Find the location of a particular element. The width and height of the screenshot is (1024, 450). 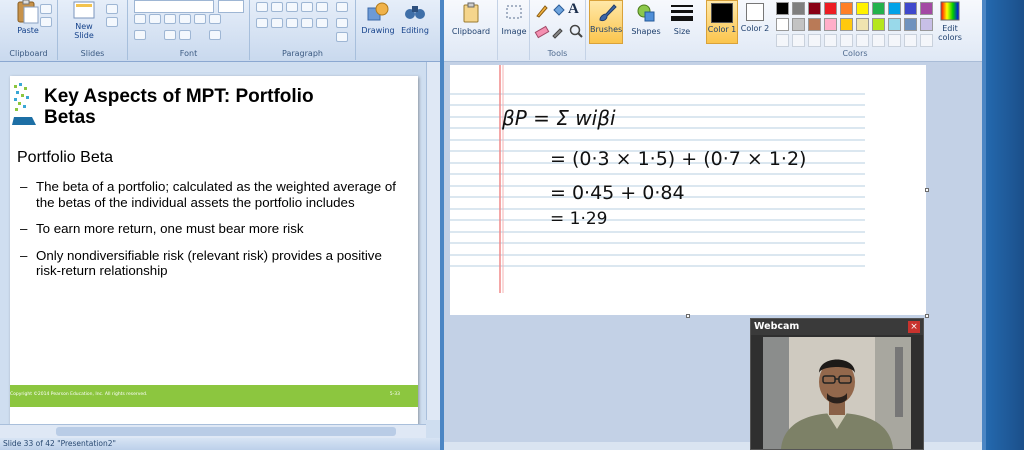

layout-button is located at coordinates (112, 9).